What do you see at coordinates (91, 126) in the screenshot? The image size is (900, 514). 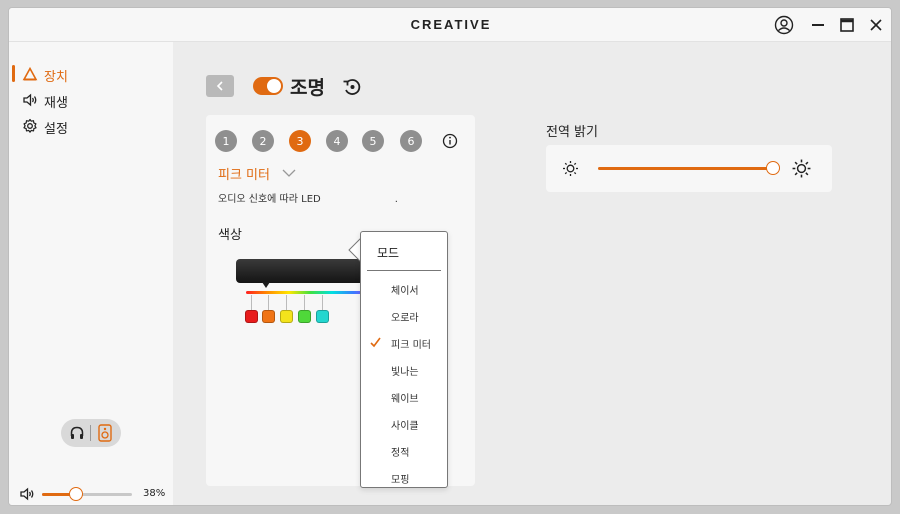 I see `sidebar-item-settings: 설정` at bounding box center [91, 126].